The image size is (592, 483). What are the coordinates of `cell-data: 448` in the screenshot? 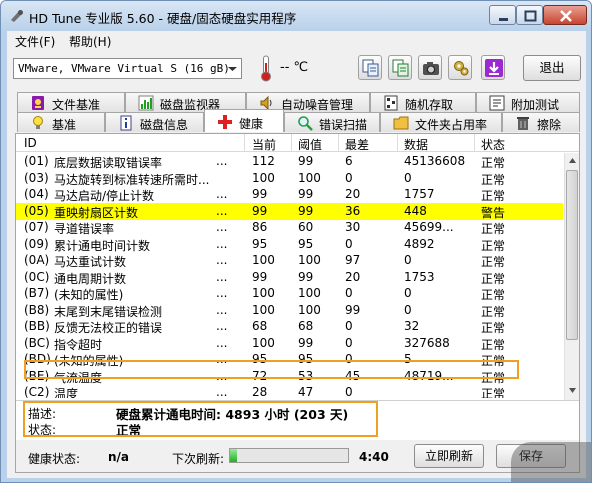 It's located at (415, 210).